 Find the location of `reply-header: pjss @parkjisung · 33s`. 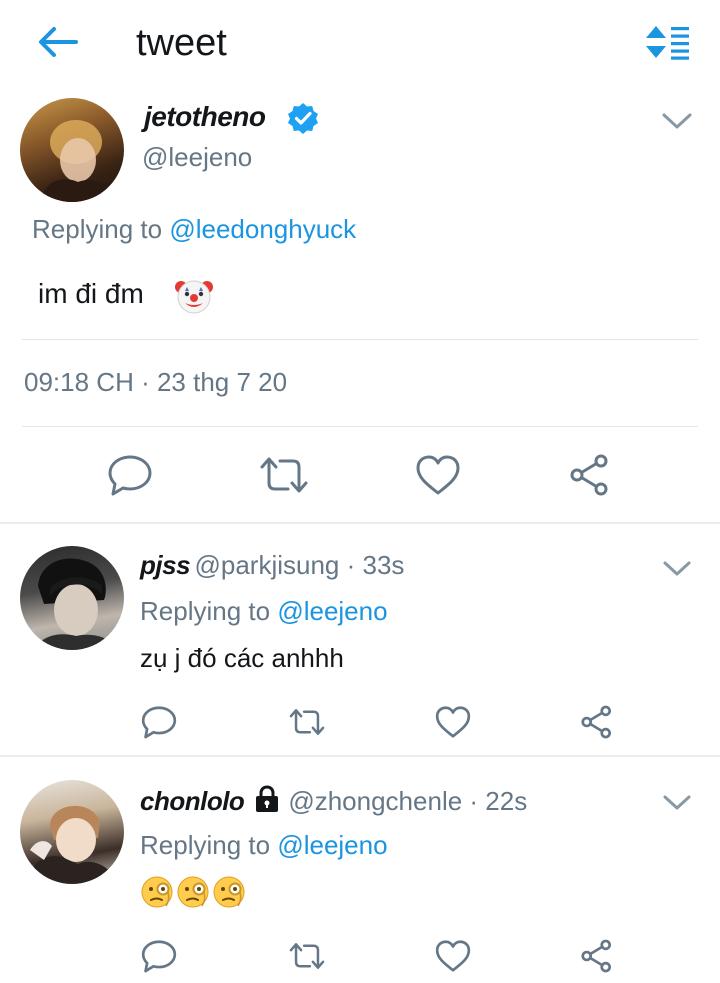

reply-header: pjss @parkjisung · 33s is located at coordinates (272, 565).